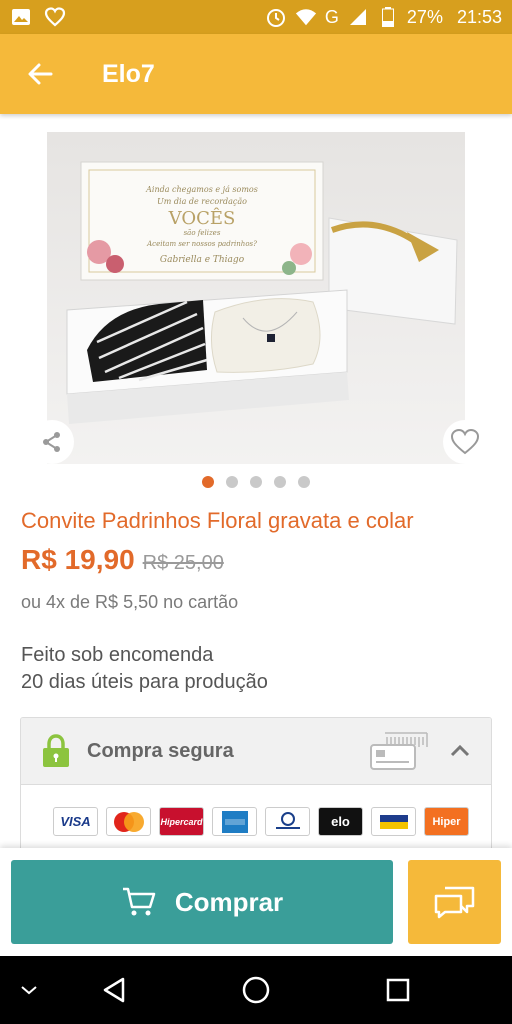 This screenshot has height=1024, width=512. I want to click on collapse-button, so click(29, 990).